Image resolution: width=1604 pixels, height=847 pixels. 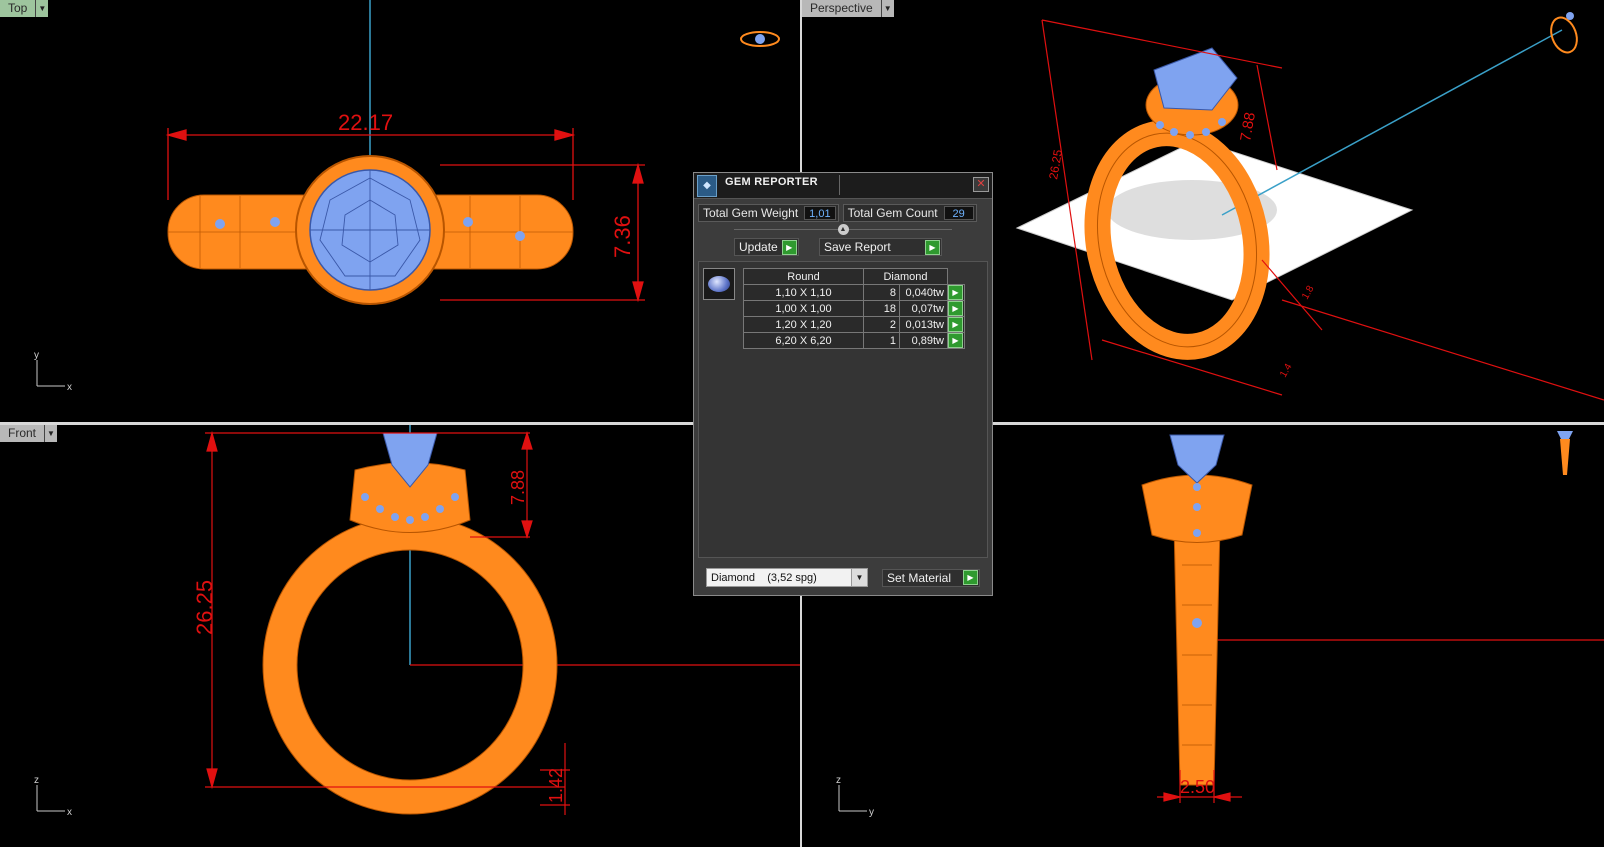 I want to click on viewport-label: Perspective, so click(x=842, y=8).